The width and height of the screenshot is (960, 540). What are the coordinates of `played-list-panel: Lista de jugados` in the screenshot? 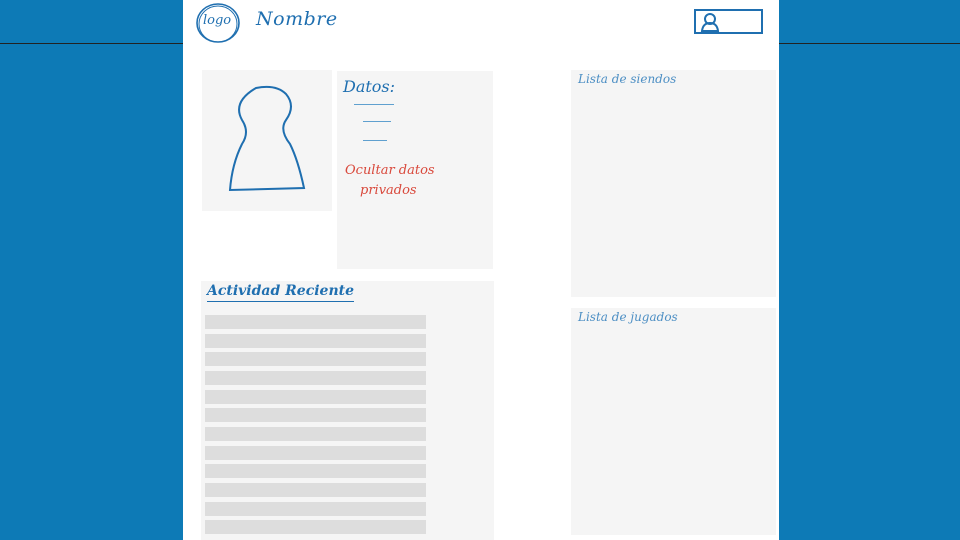 It's located at (673, 421).